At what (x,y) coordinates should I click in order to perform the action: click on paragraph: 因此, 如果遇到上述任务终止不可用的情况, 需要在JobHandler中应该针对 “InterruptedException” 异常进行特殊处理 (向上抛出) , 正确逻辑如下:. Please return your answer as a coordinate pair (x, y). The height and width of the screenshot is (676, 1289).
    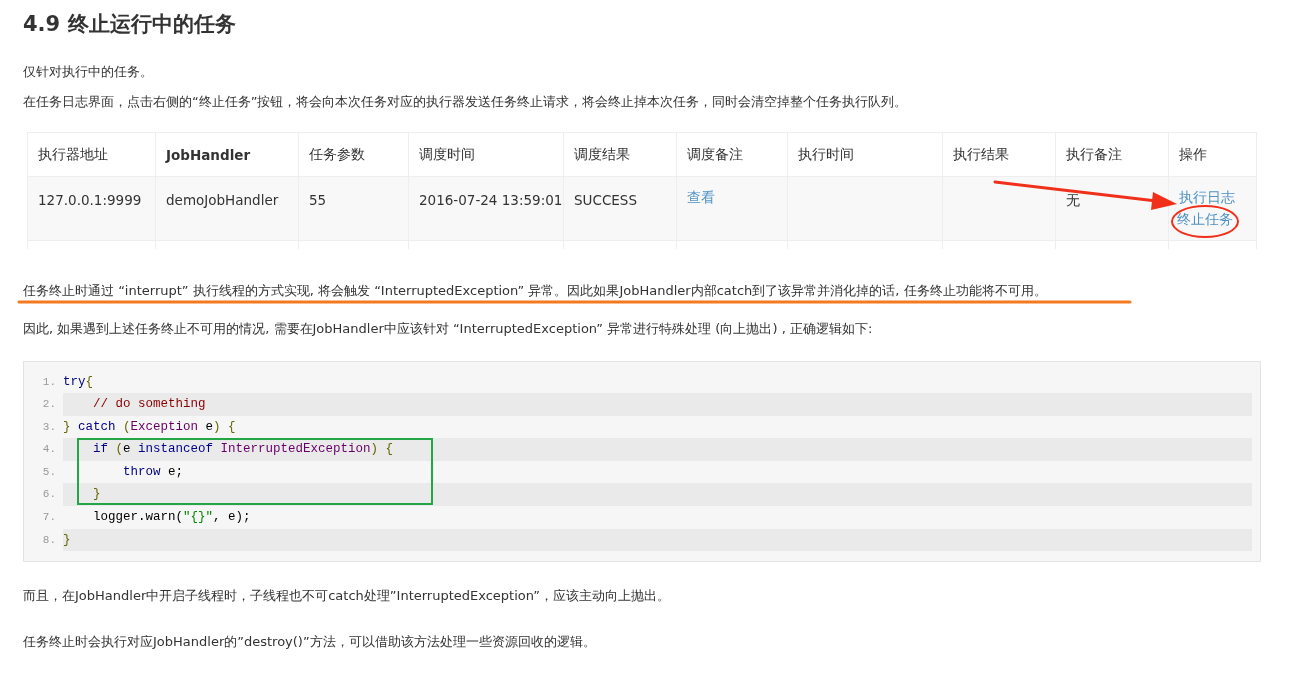
    Looking at the image, I should click on (448, 328).